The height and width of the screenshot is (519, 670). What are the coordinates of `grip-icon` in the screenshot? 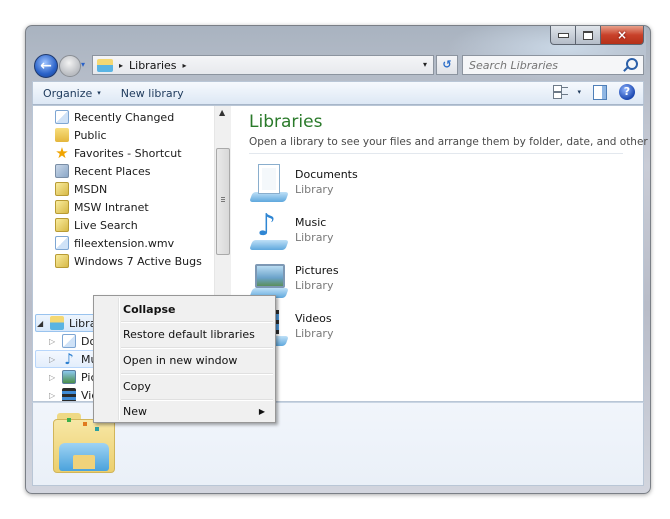 It's located at (223, 200).